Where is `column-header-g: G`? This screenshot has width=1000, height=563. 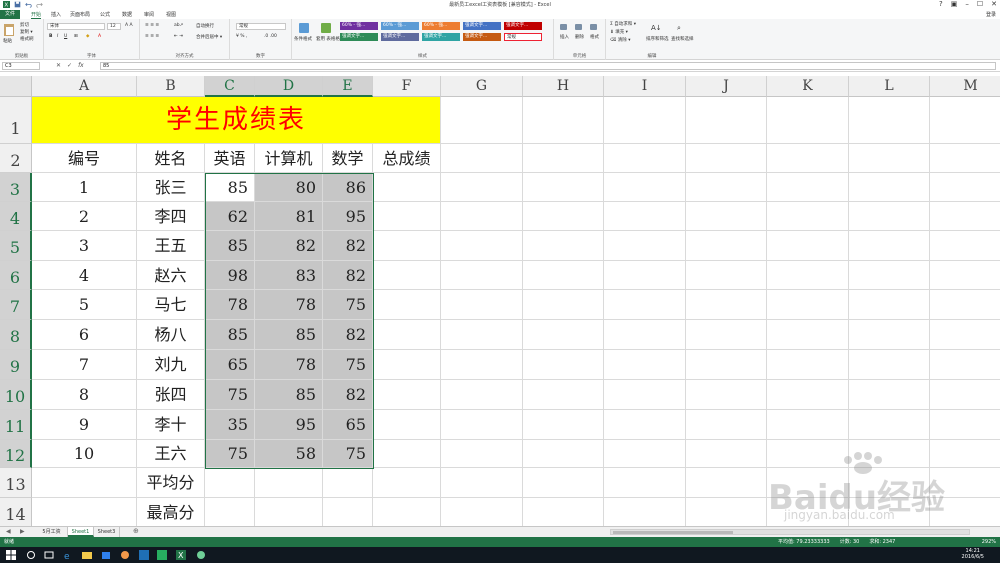 column-header-g: G is located at coordinates (482, 86).